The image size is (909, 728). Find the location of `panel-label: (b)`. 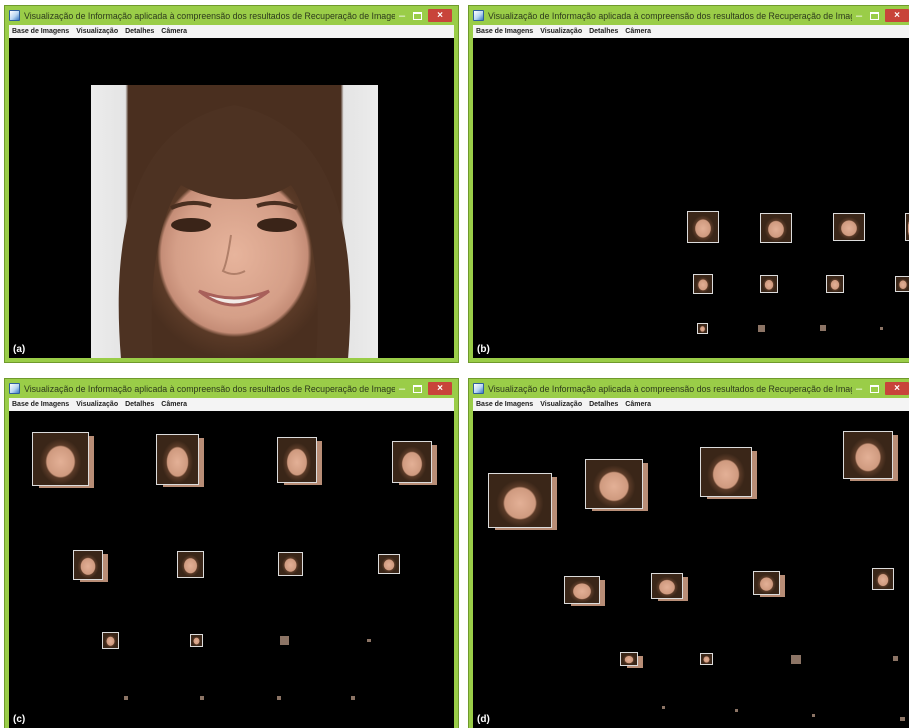

panel-label: (b) is located at coordinates (483, 349).